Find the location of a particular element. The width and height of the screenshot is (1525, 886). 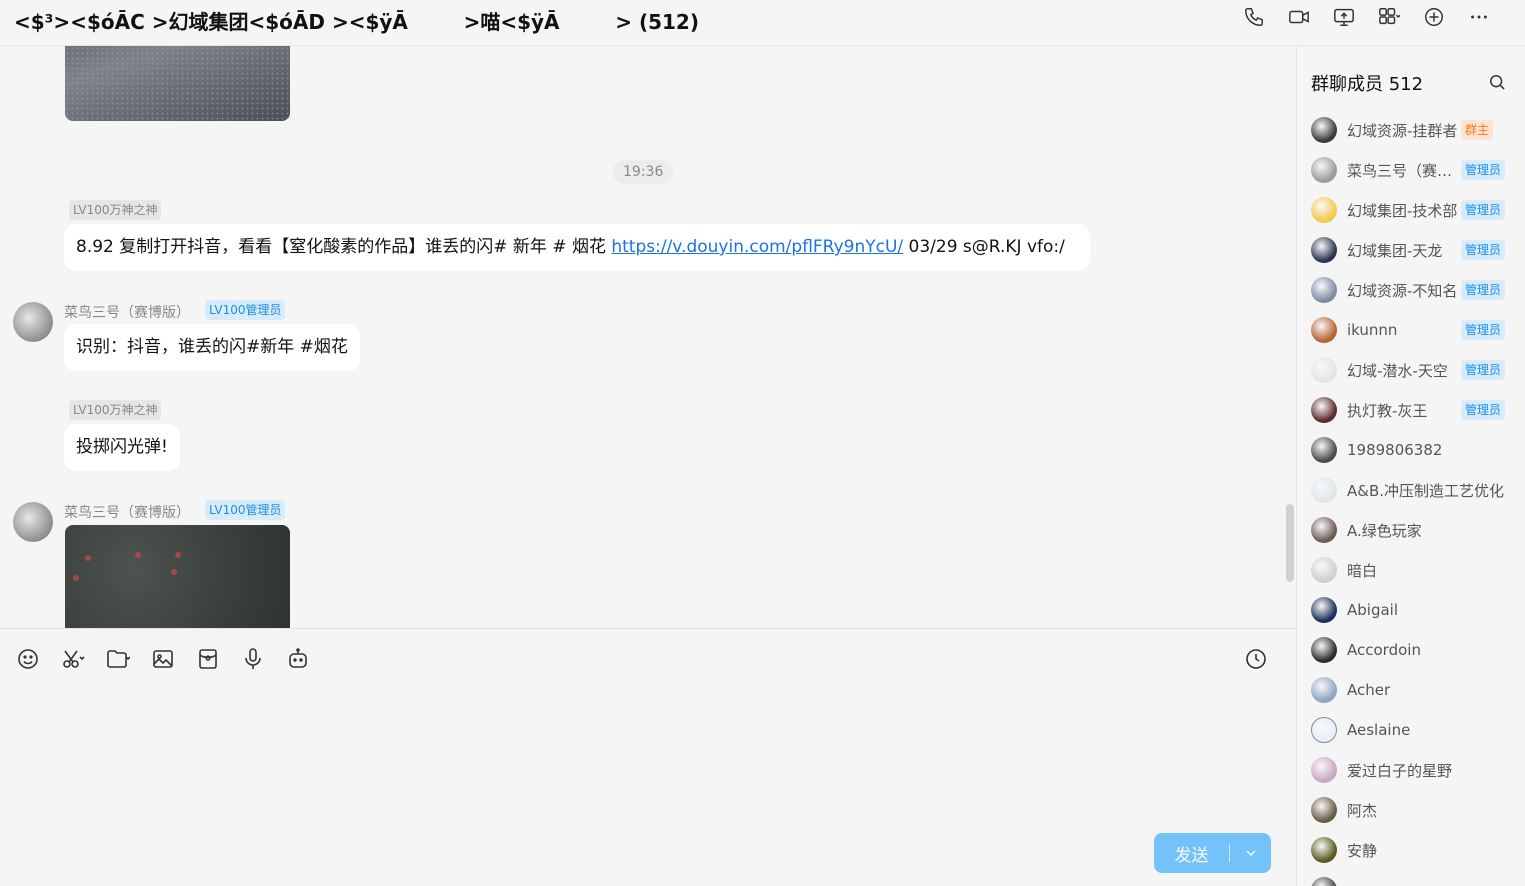

member-item is located at coordinates (1411, 878).